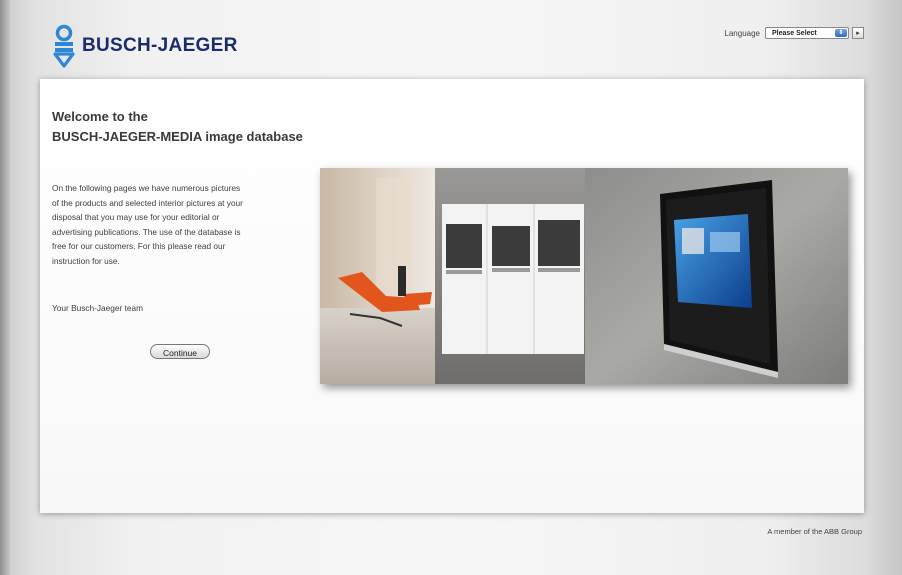 The height and width of the screenshot is (575, 902). Describe the element at coordinates (180, 351) in the screenshot. I see `continue-button: Continue` at that location.